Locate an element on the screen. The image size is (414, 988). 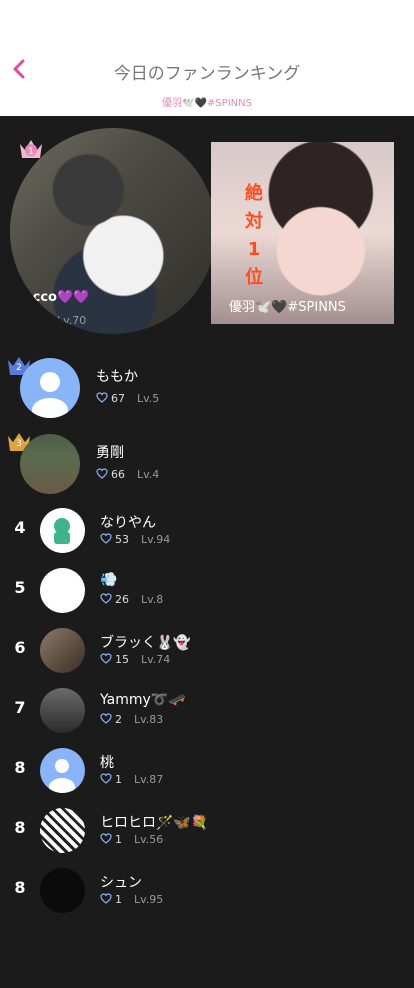
ranking-row: 3 勇剛 66 Lv.4 is located at coordinates (207, 463).